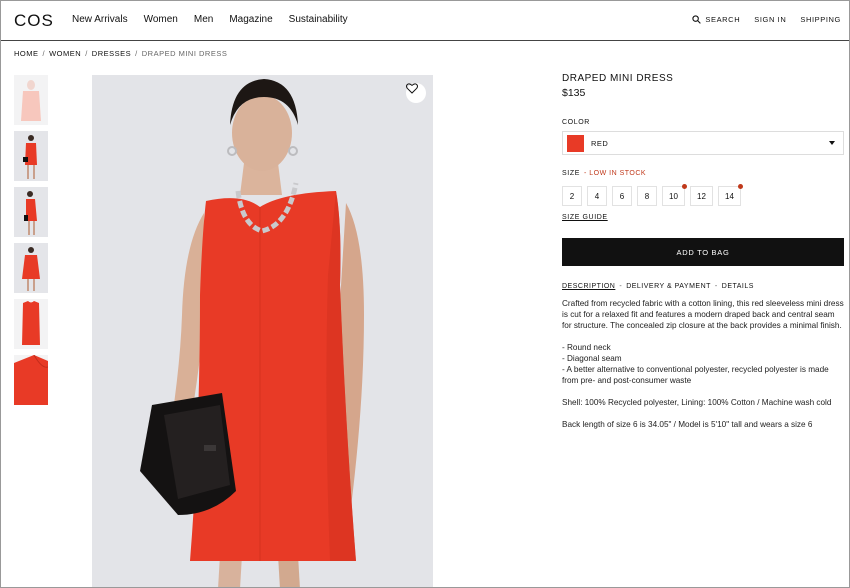 The width and height of the screenshot is (850, 588). I want to click on product-price: $135, so click(574, 93).